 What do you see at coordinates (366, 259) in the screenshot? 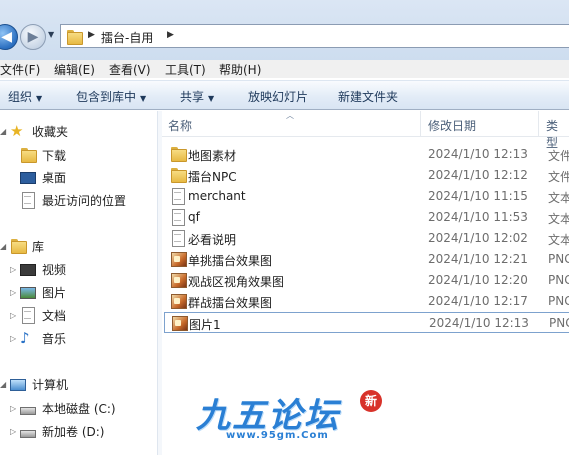
I see `file-row: 单挑擂台效果图 2024/1/10 12:21 PNG` at bounding box center [366, 259].